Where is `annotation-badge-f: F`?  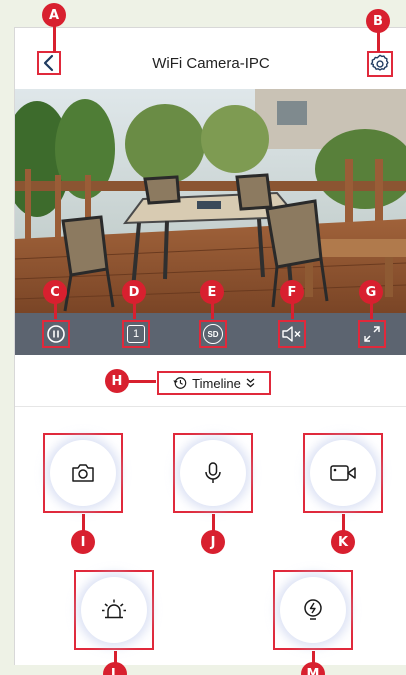
annotation-badge-f: F is located at coordinates (292, 292).